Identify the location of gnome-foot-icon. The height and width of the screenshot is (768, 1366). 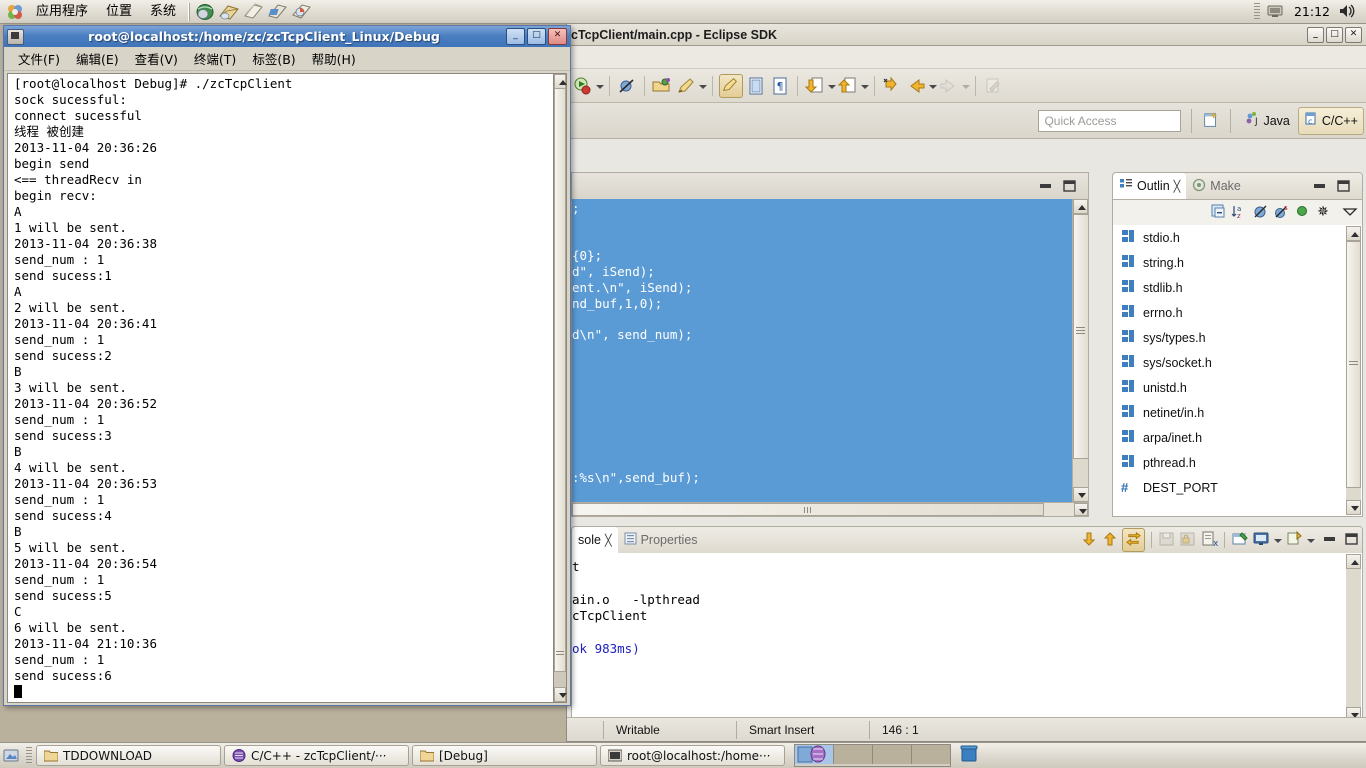
(15, 12).